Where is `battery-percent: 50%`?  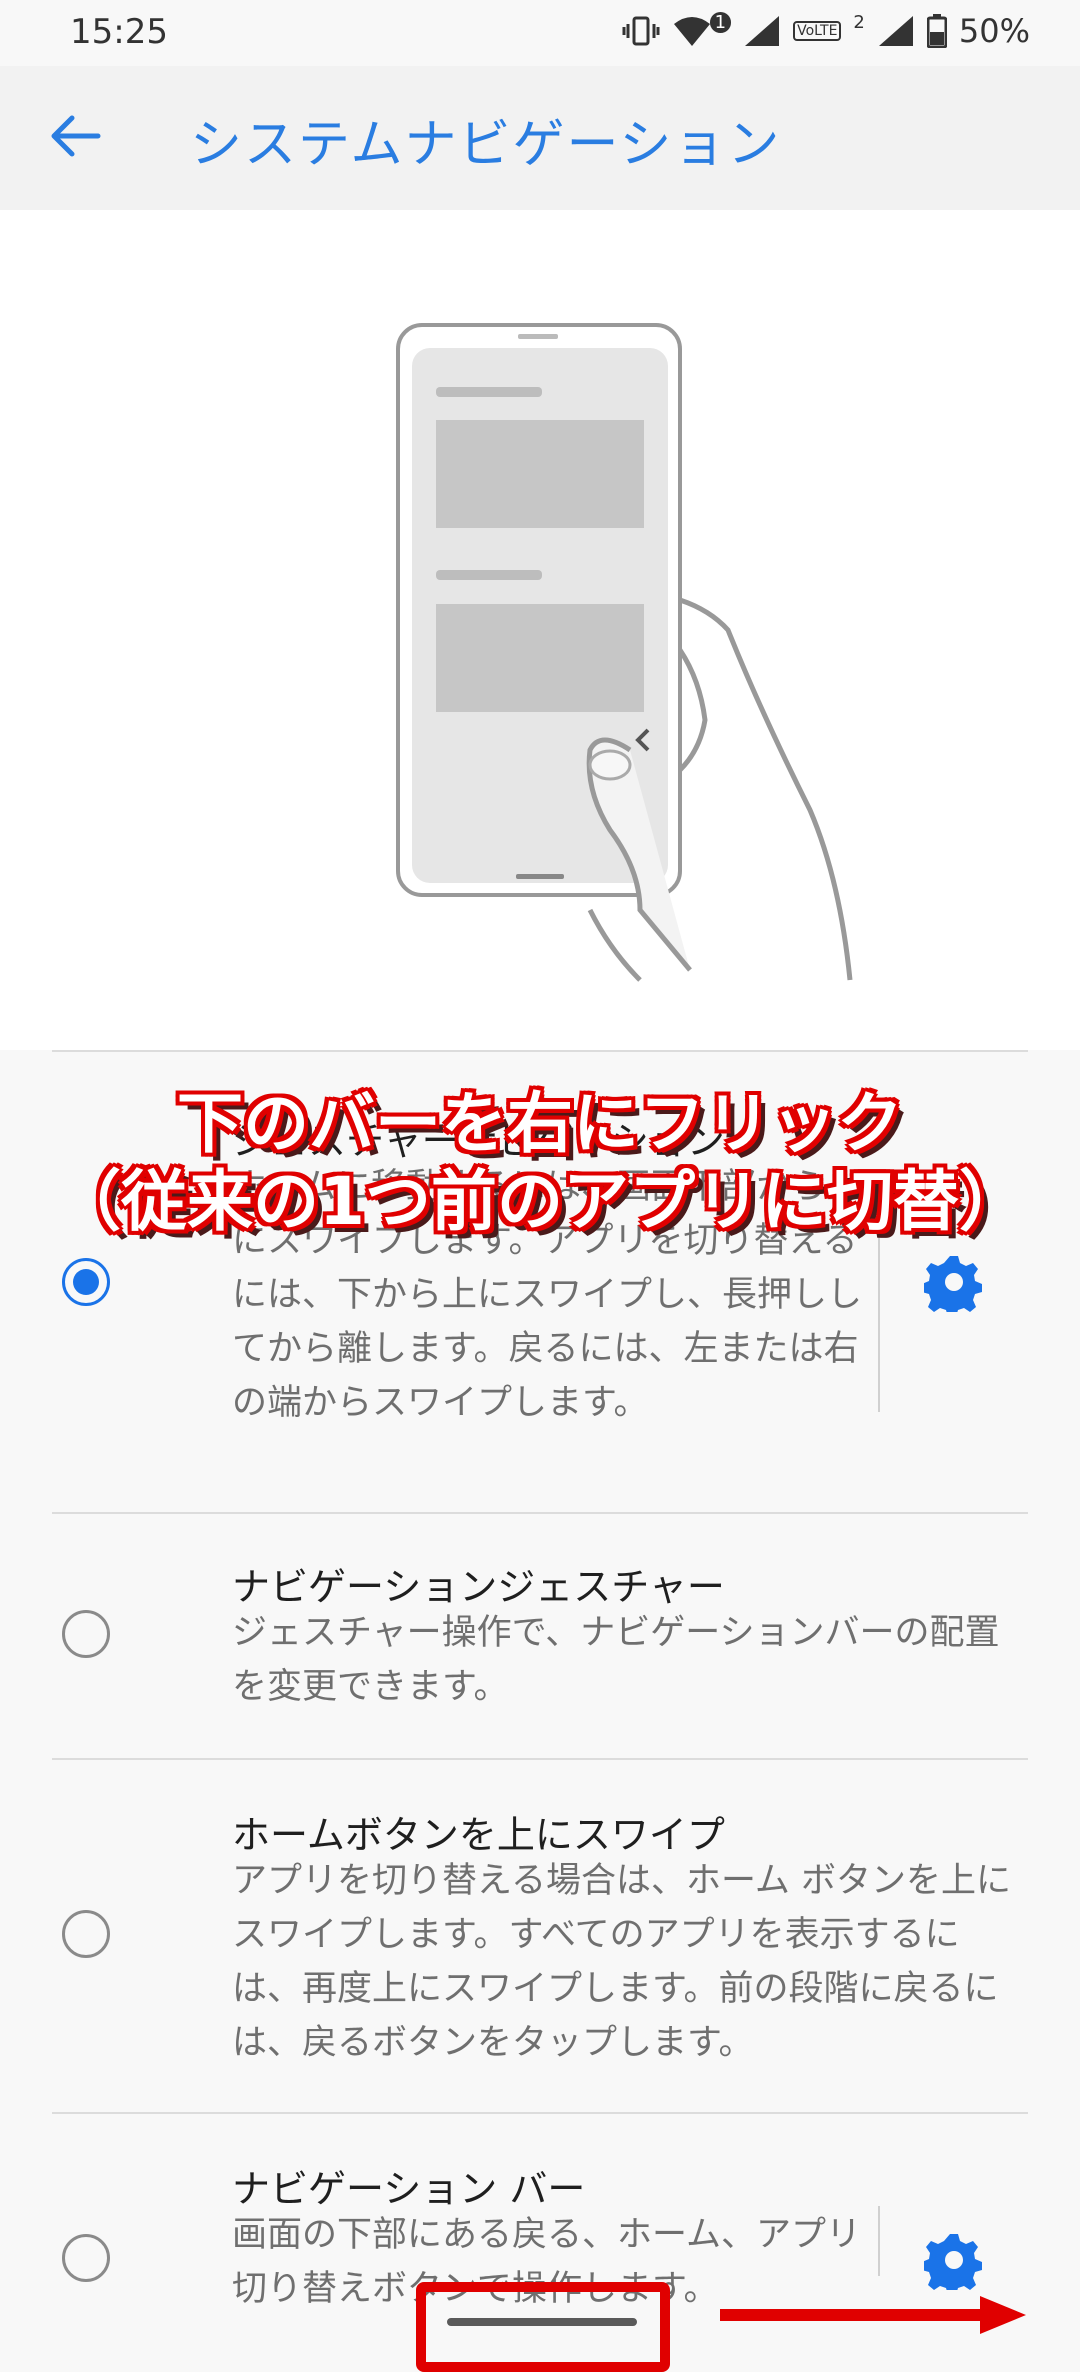
battery-percent: 50% is located at coordinates (994, 31).